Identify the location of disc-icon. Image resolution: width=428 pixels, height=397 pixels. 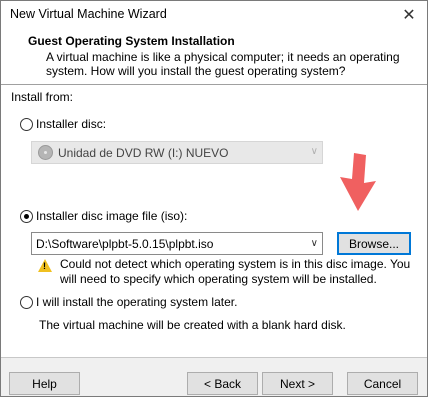
(45, 152).